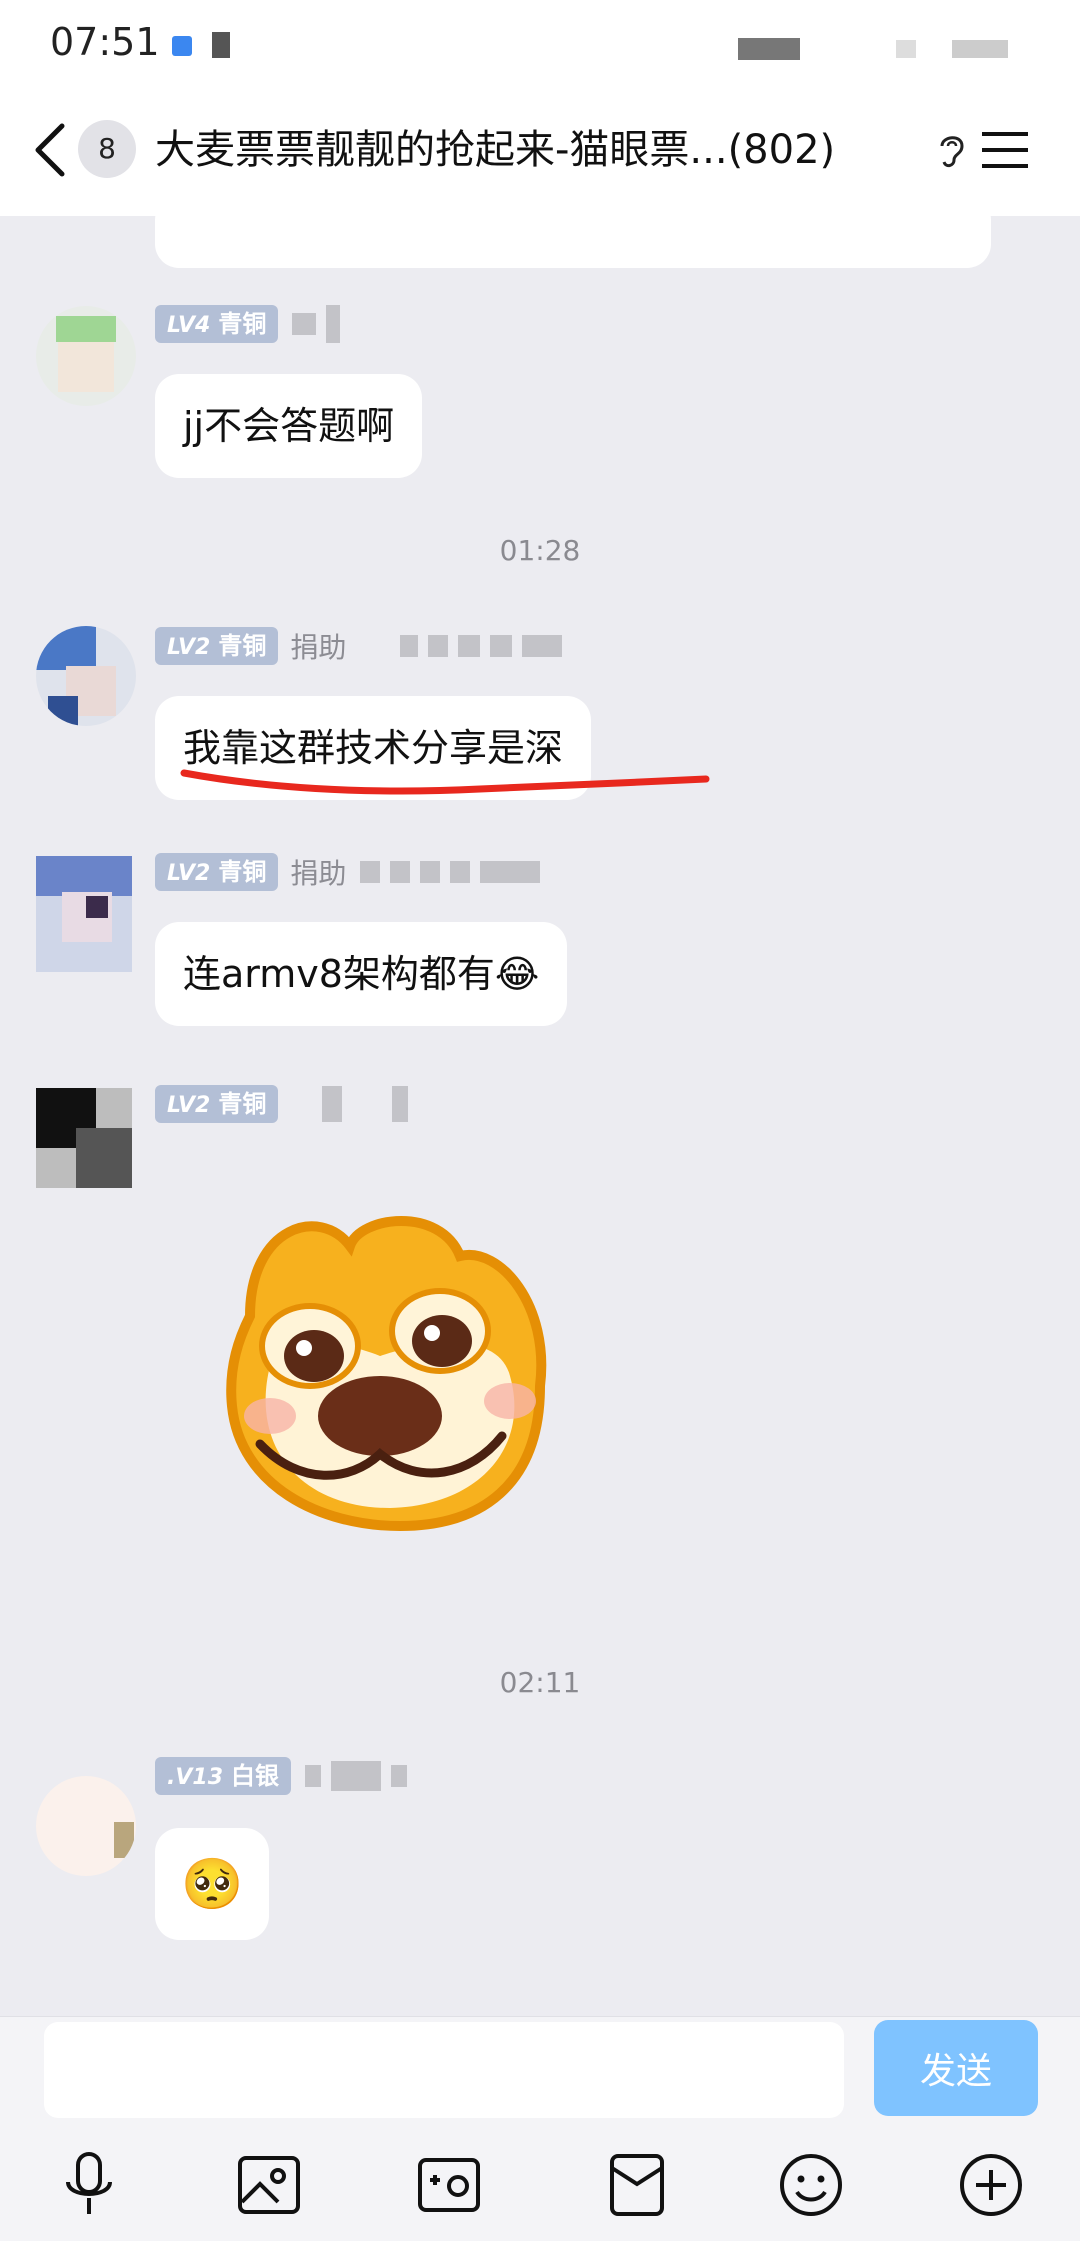  What do you see at coordinates (182, 46) in the screenshot?
I see `notification-icon` at bounding box center [182, 46].